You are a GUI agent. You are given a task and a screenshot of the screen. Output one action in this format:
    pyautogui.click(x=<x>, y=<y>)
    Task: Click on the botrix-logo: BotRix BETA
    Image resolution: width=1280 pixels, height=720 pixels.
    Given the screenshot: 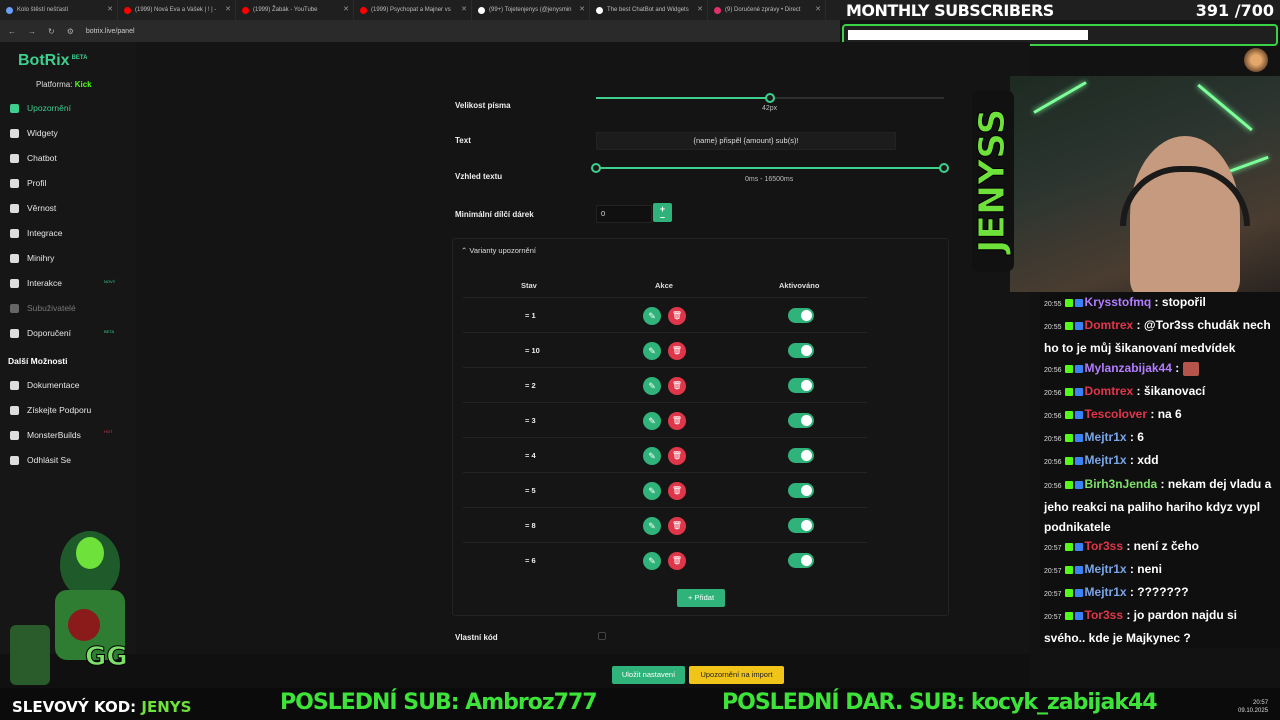 What is the action you would take?
    pyautogui.click(x=52, y=61)
    